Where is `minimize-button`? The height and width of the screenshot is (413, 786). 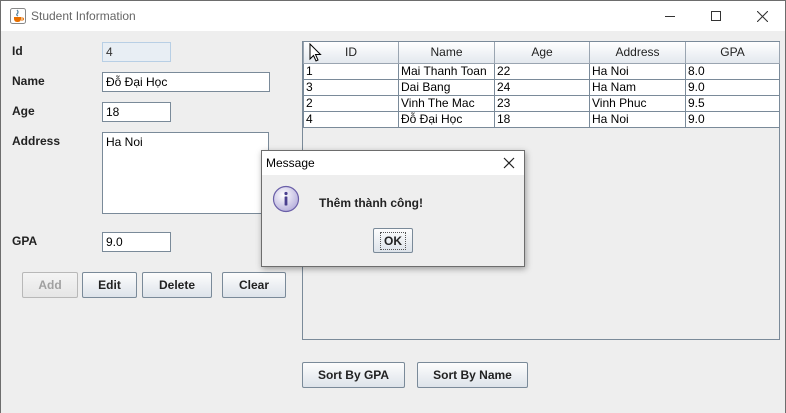
minimize-button is located at coordinates (670, 16).